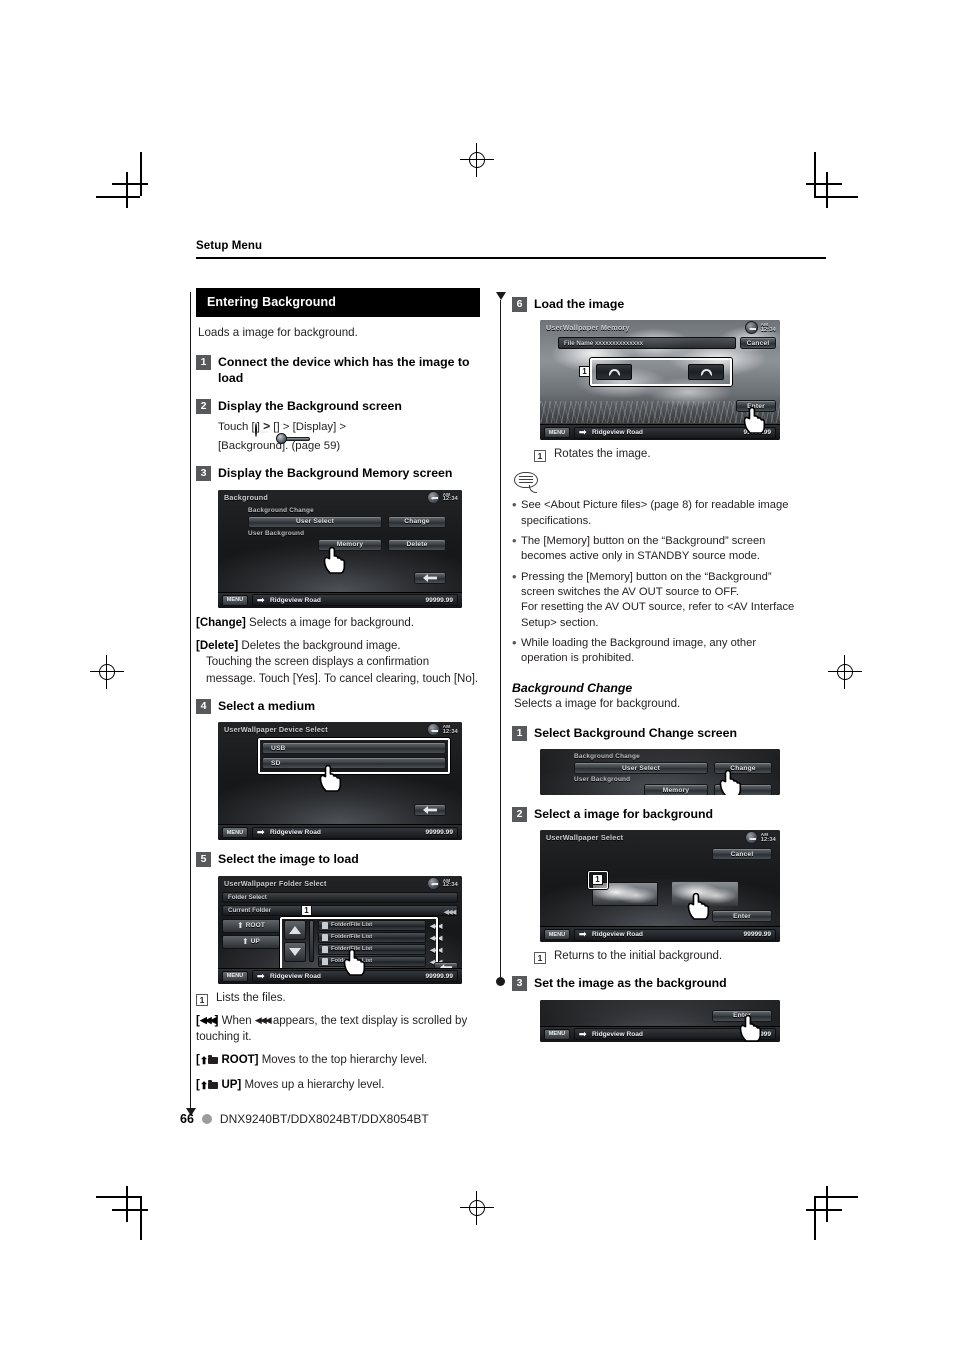 The height and width of the screenshot is (1350, 954). What do you see at coordinates (118, 1197) in the screenshot?
I see `crop-mark-bl-h` at bounding box center [118, 1197].